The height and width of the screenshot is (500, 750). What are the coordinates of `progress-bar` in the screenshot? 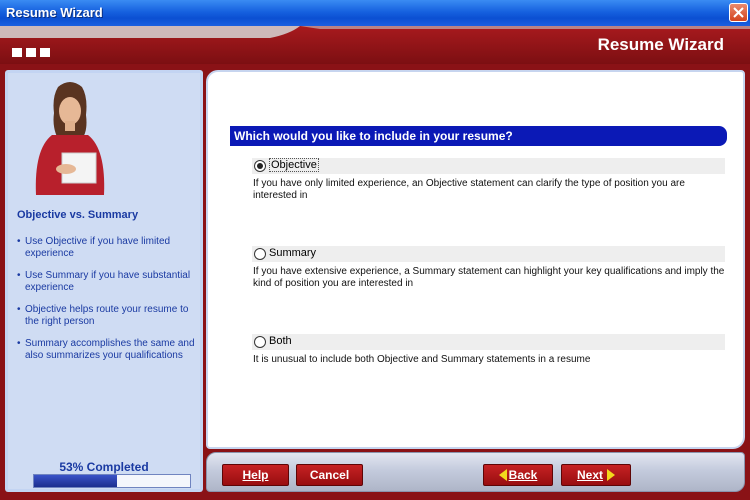 It's located at (112, 481).